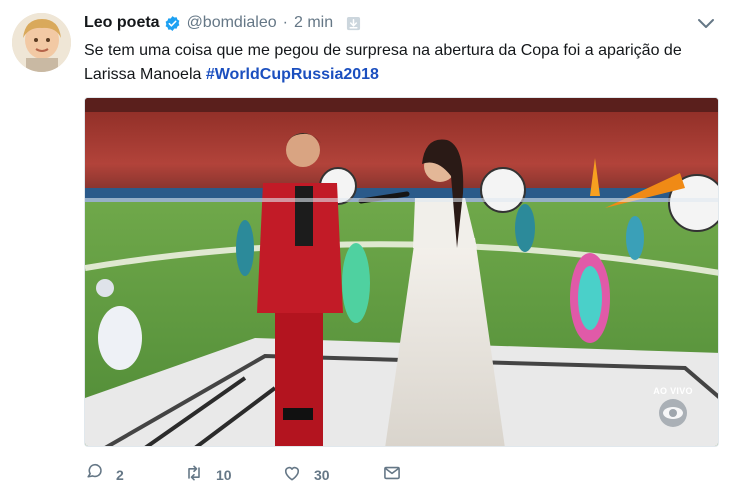 This screenshot has width=734, height=501. I want to click on direct-message-button, so click(402, 475).